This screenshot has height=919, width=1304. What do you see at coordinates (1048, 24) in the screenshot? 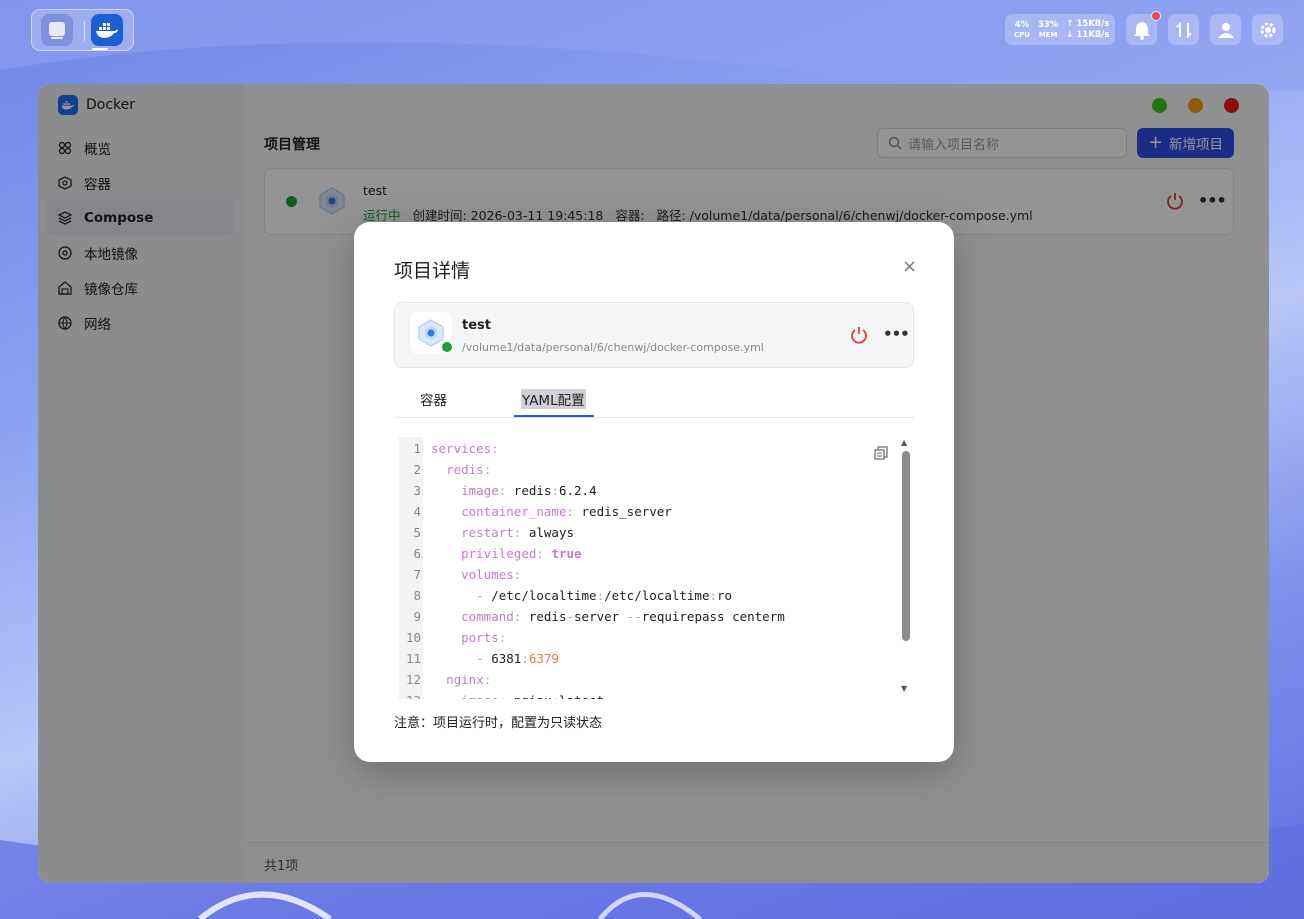
I see `mem-value: 33%` at bounding box center [1048, 24].